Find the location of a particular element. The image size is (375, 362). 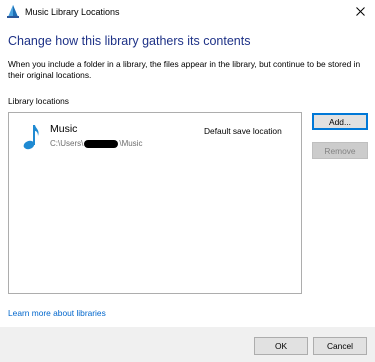

close-button is located at coordinates (360, 11).